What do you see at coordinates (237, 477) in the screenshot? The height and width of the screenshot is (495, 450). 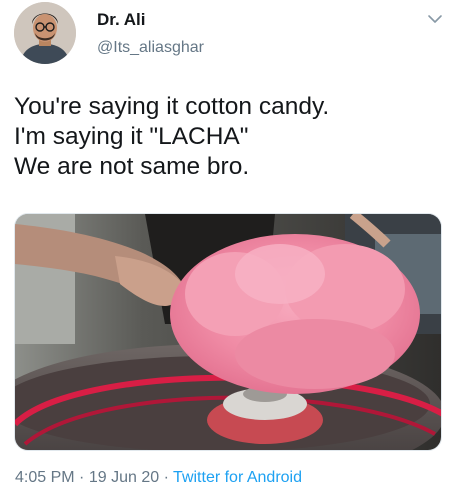 I see `tweet-source-link: Twitter for Android` at bounding box center [237, 477].